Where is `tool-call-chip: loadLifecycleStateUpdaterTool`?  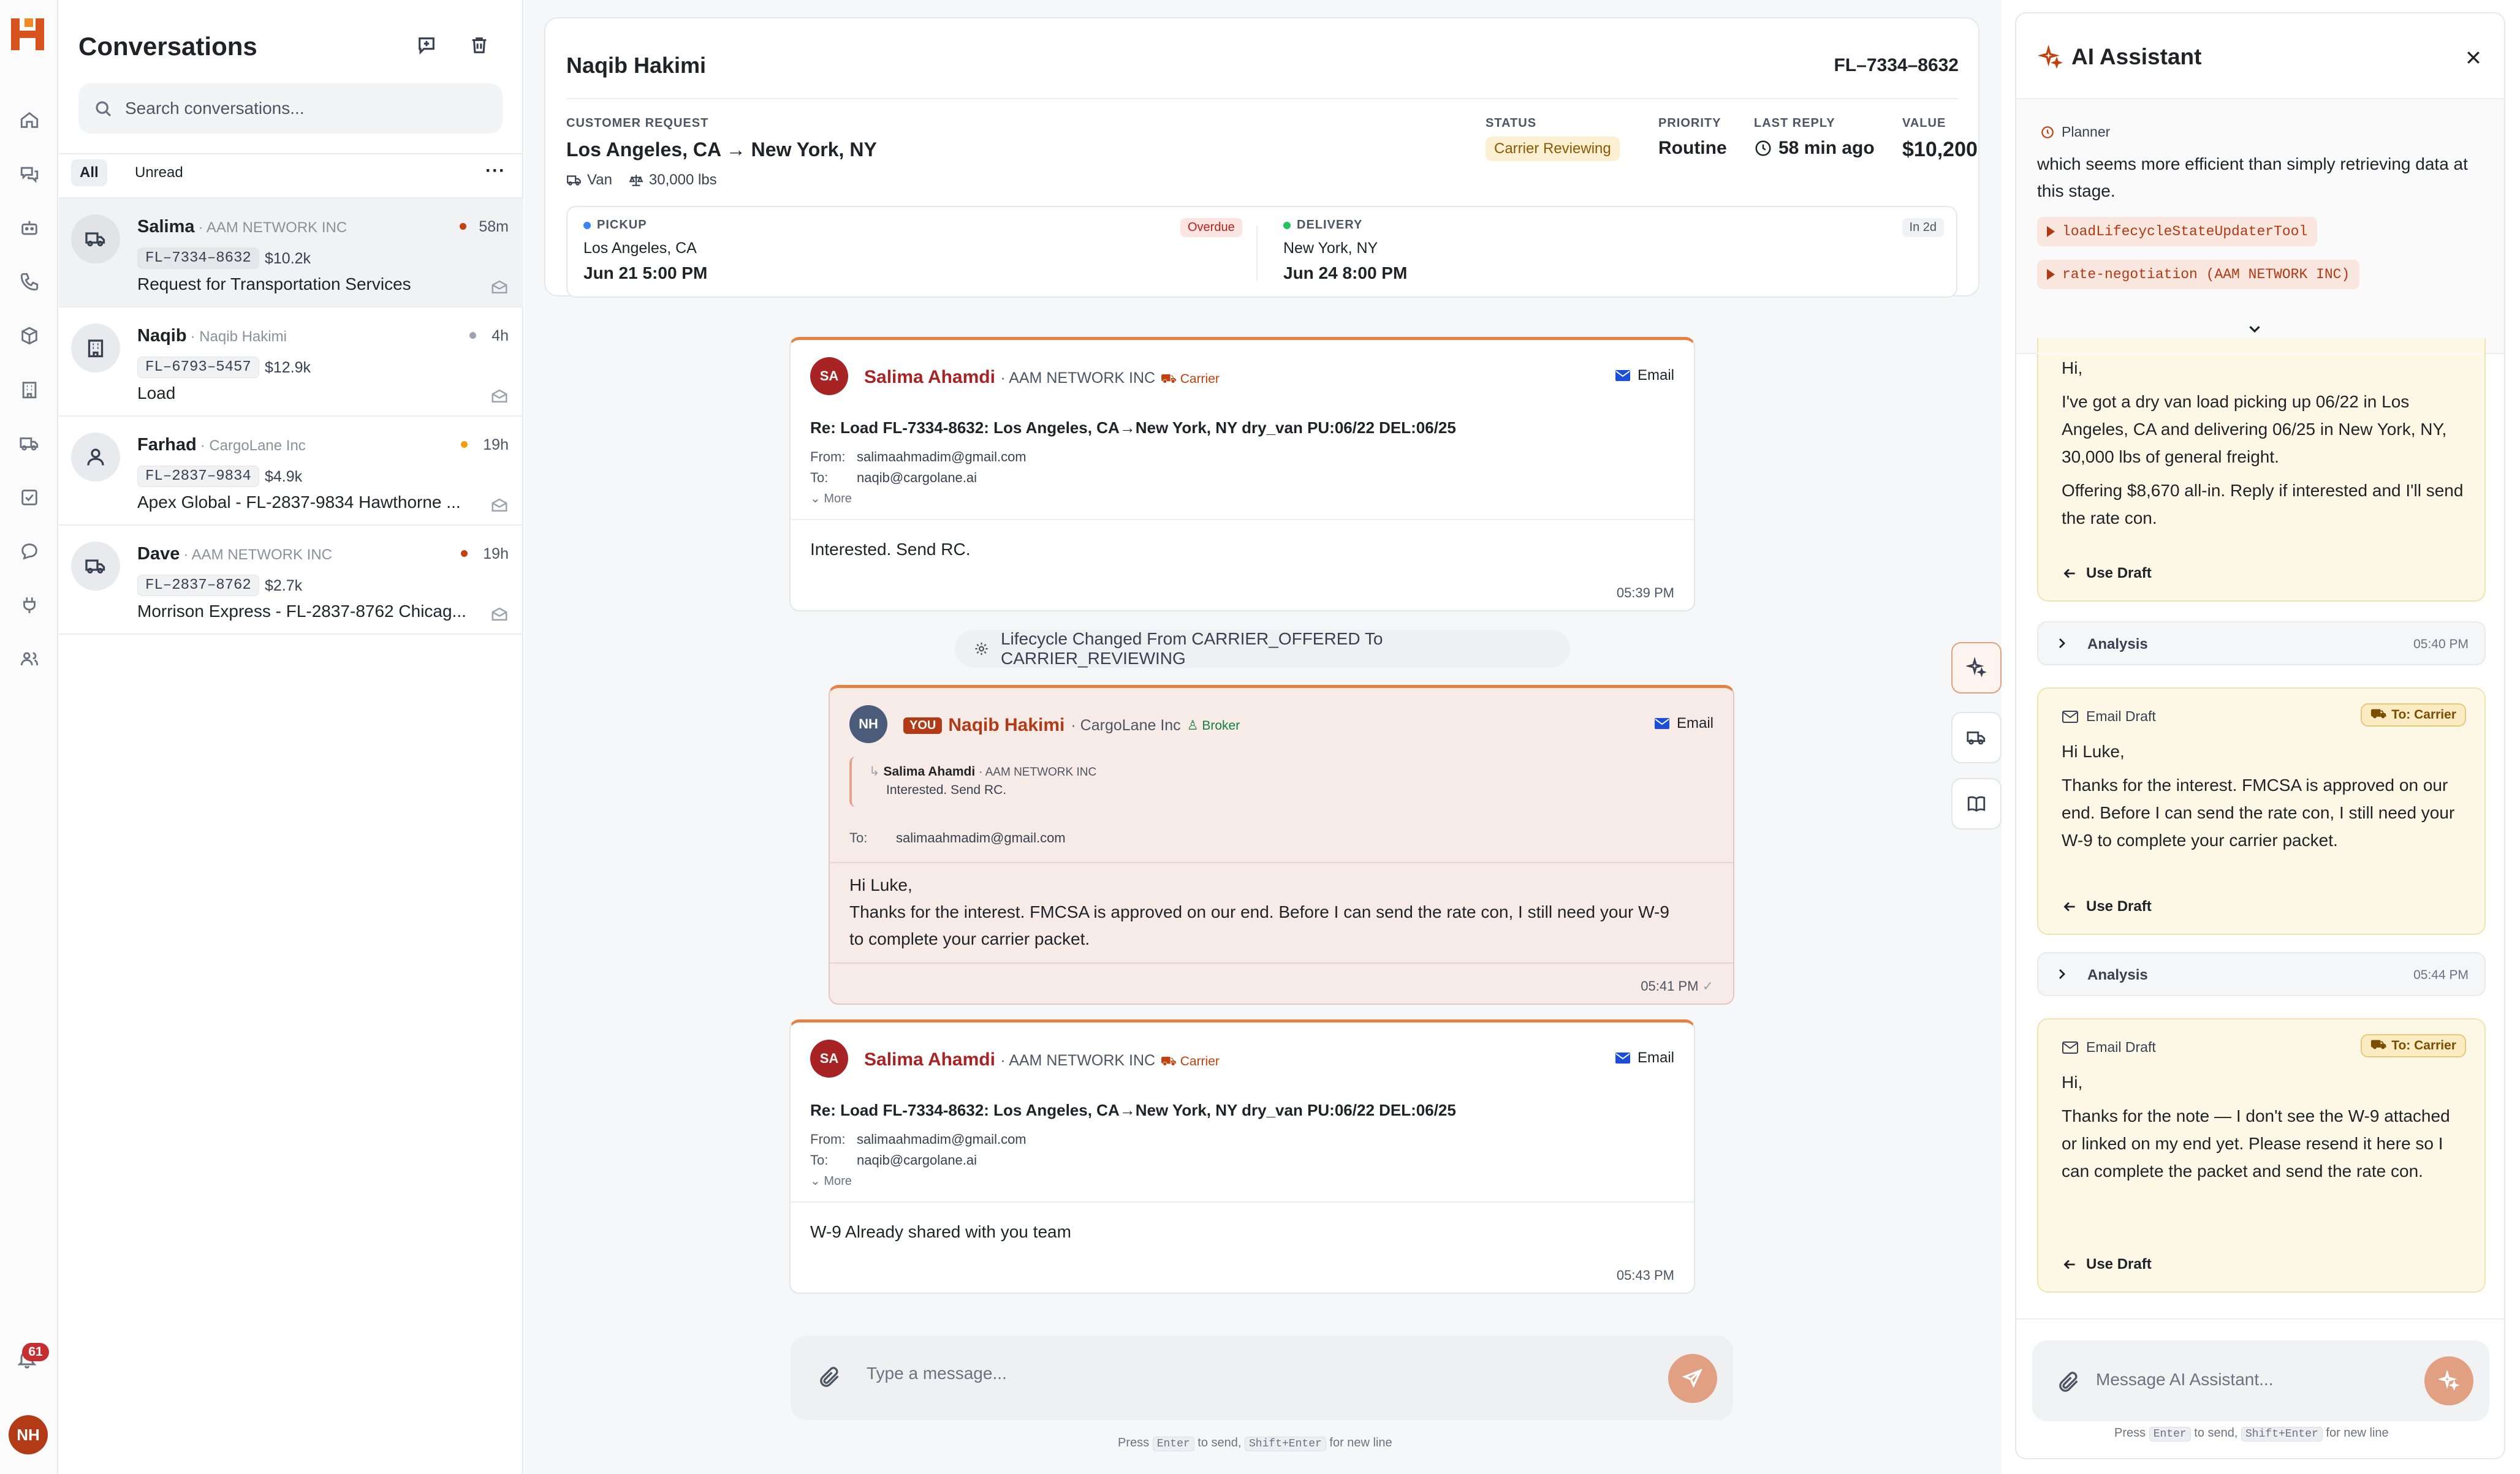
tool-call-chip: loadLifecycleStateUpdaterTool is located at coordinates (2177, 231).